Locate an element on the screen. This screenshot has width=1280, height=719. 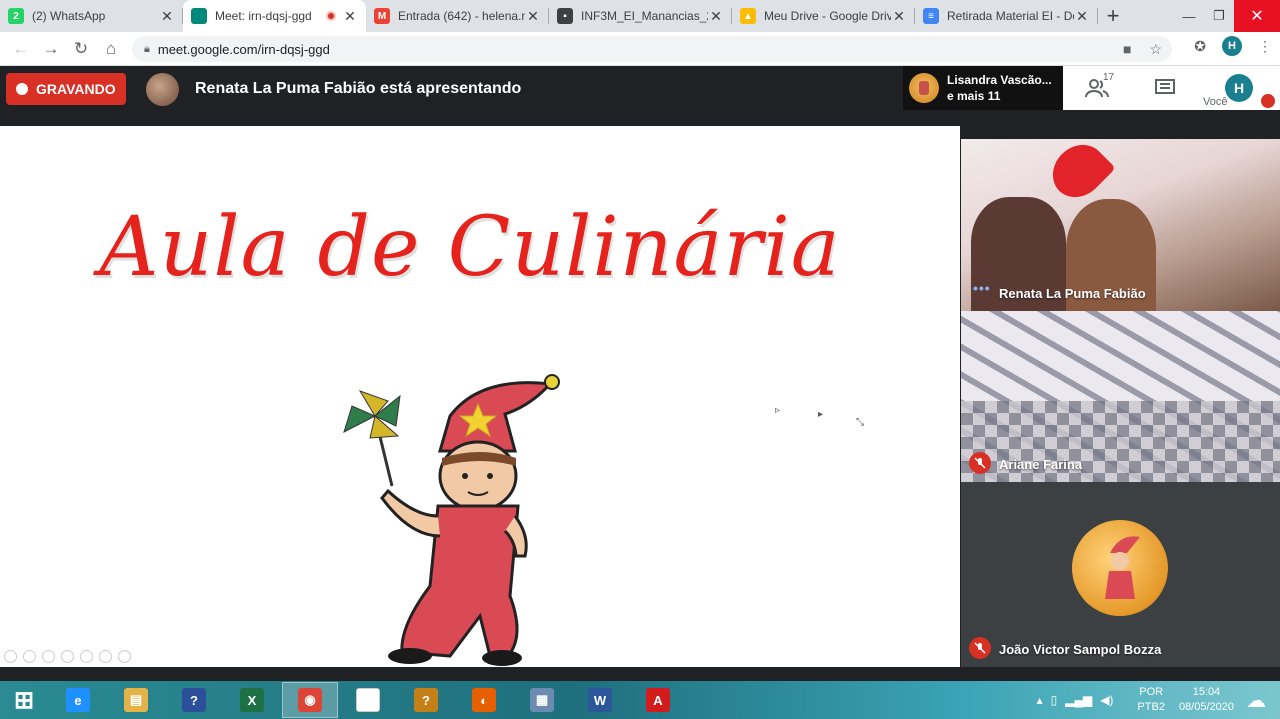
clock: 15:04 08/05/2020 is located at coordinates (1206, 700).